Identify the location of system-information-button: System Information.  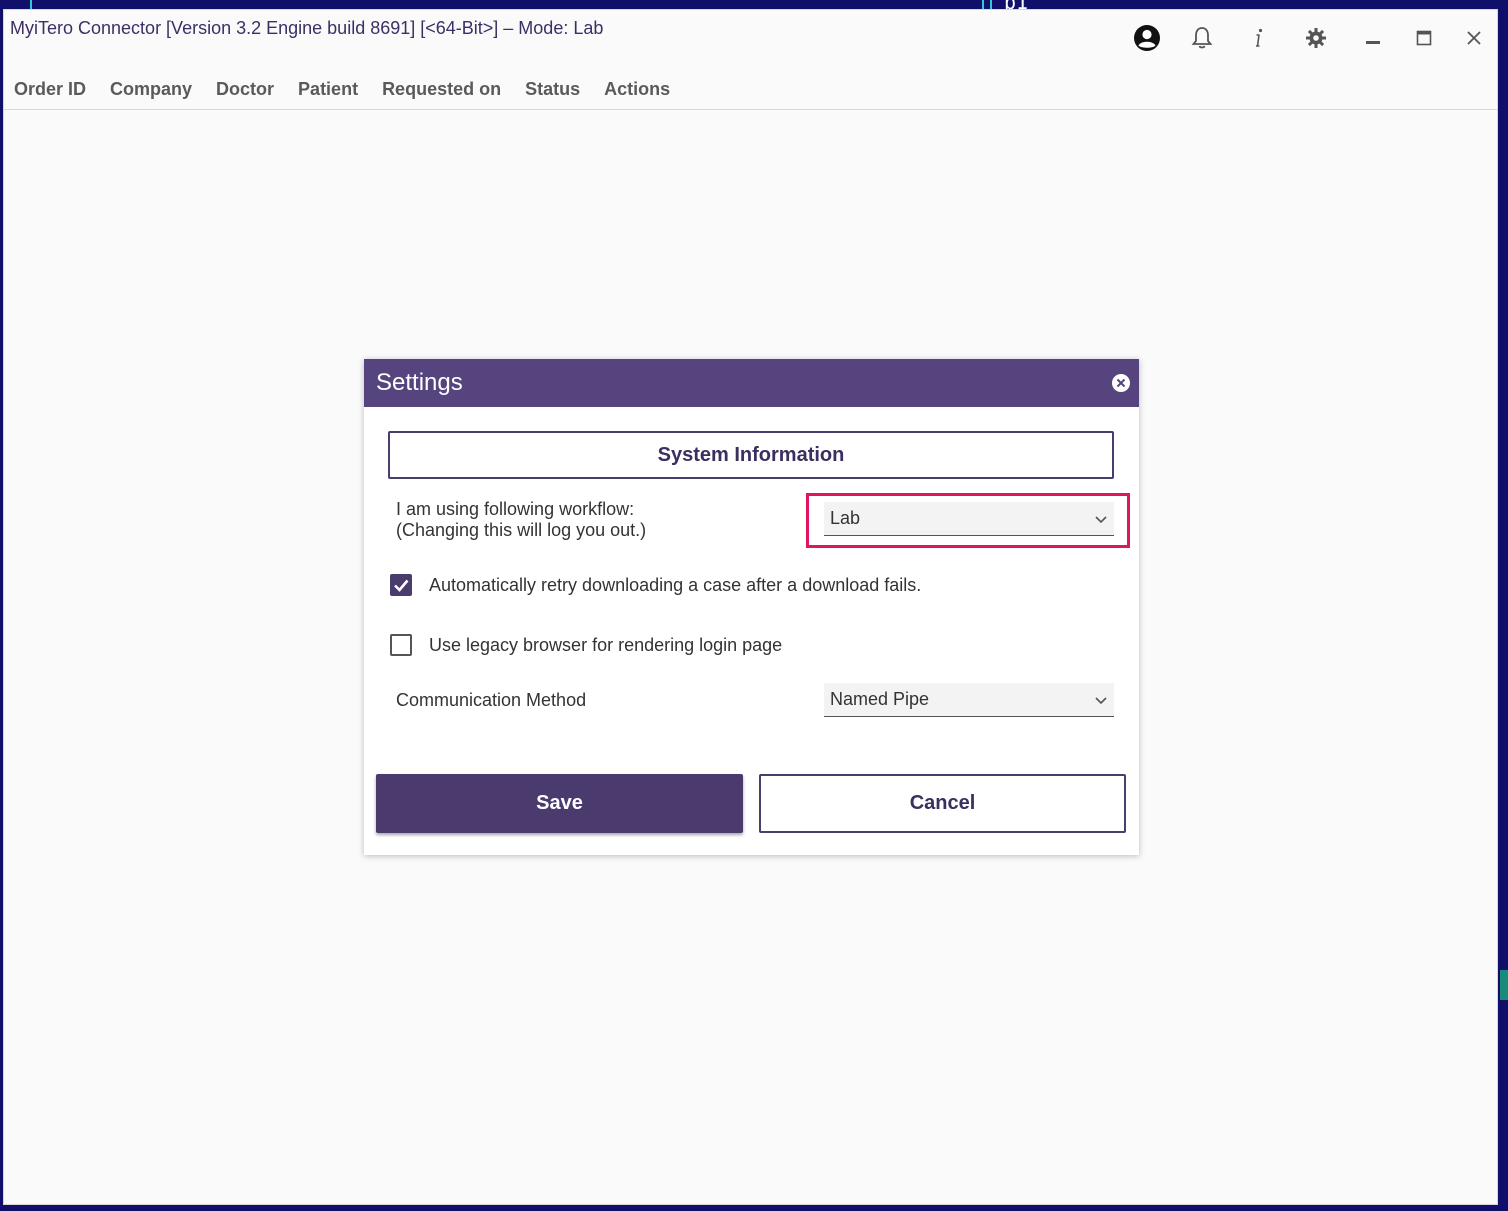
(751, 455).